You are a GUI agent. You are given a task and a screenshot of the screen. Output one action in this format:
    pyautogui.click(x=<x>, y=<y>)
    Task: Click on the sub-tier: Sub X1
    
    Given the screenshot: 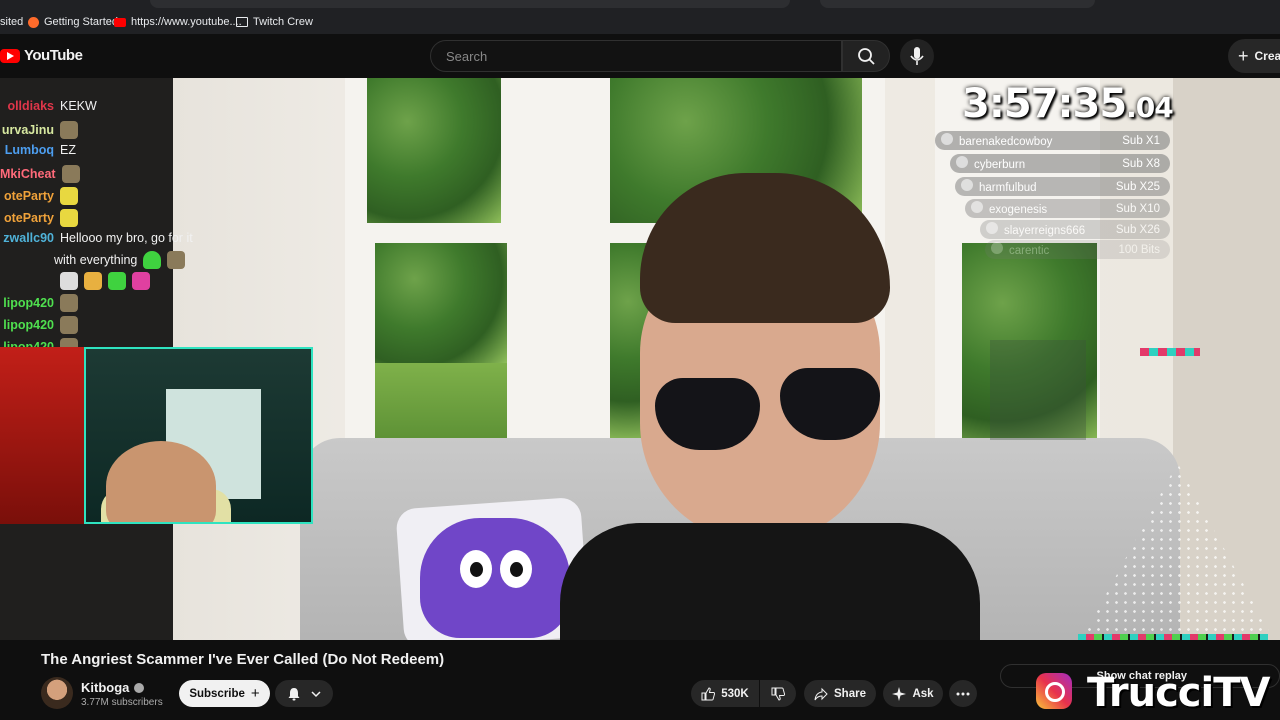 What is the action you would take?
    pyautogui.click(x=1141, y=140)
    